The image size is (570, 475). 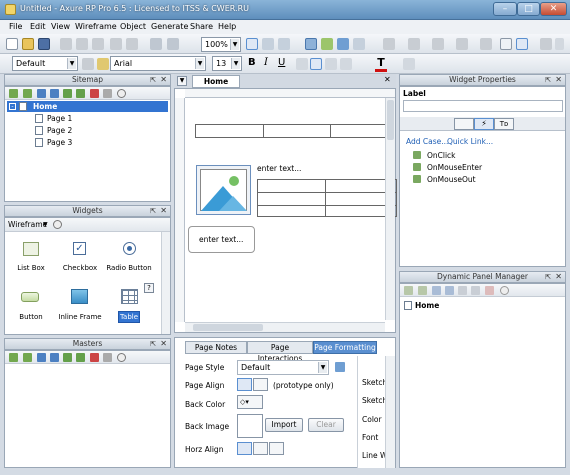 What do you see at coordinates (82, 44) in the screenshot?
I see `copy-icon` at bounding box center [82, 44].